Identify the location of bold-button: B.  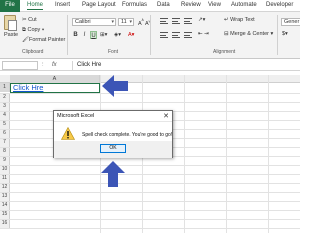
(75, 35).